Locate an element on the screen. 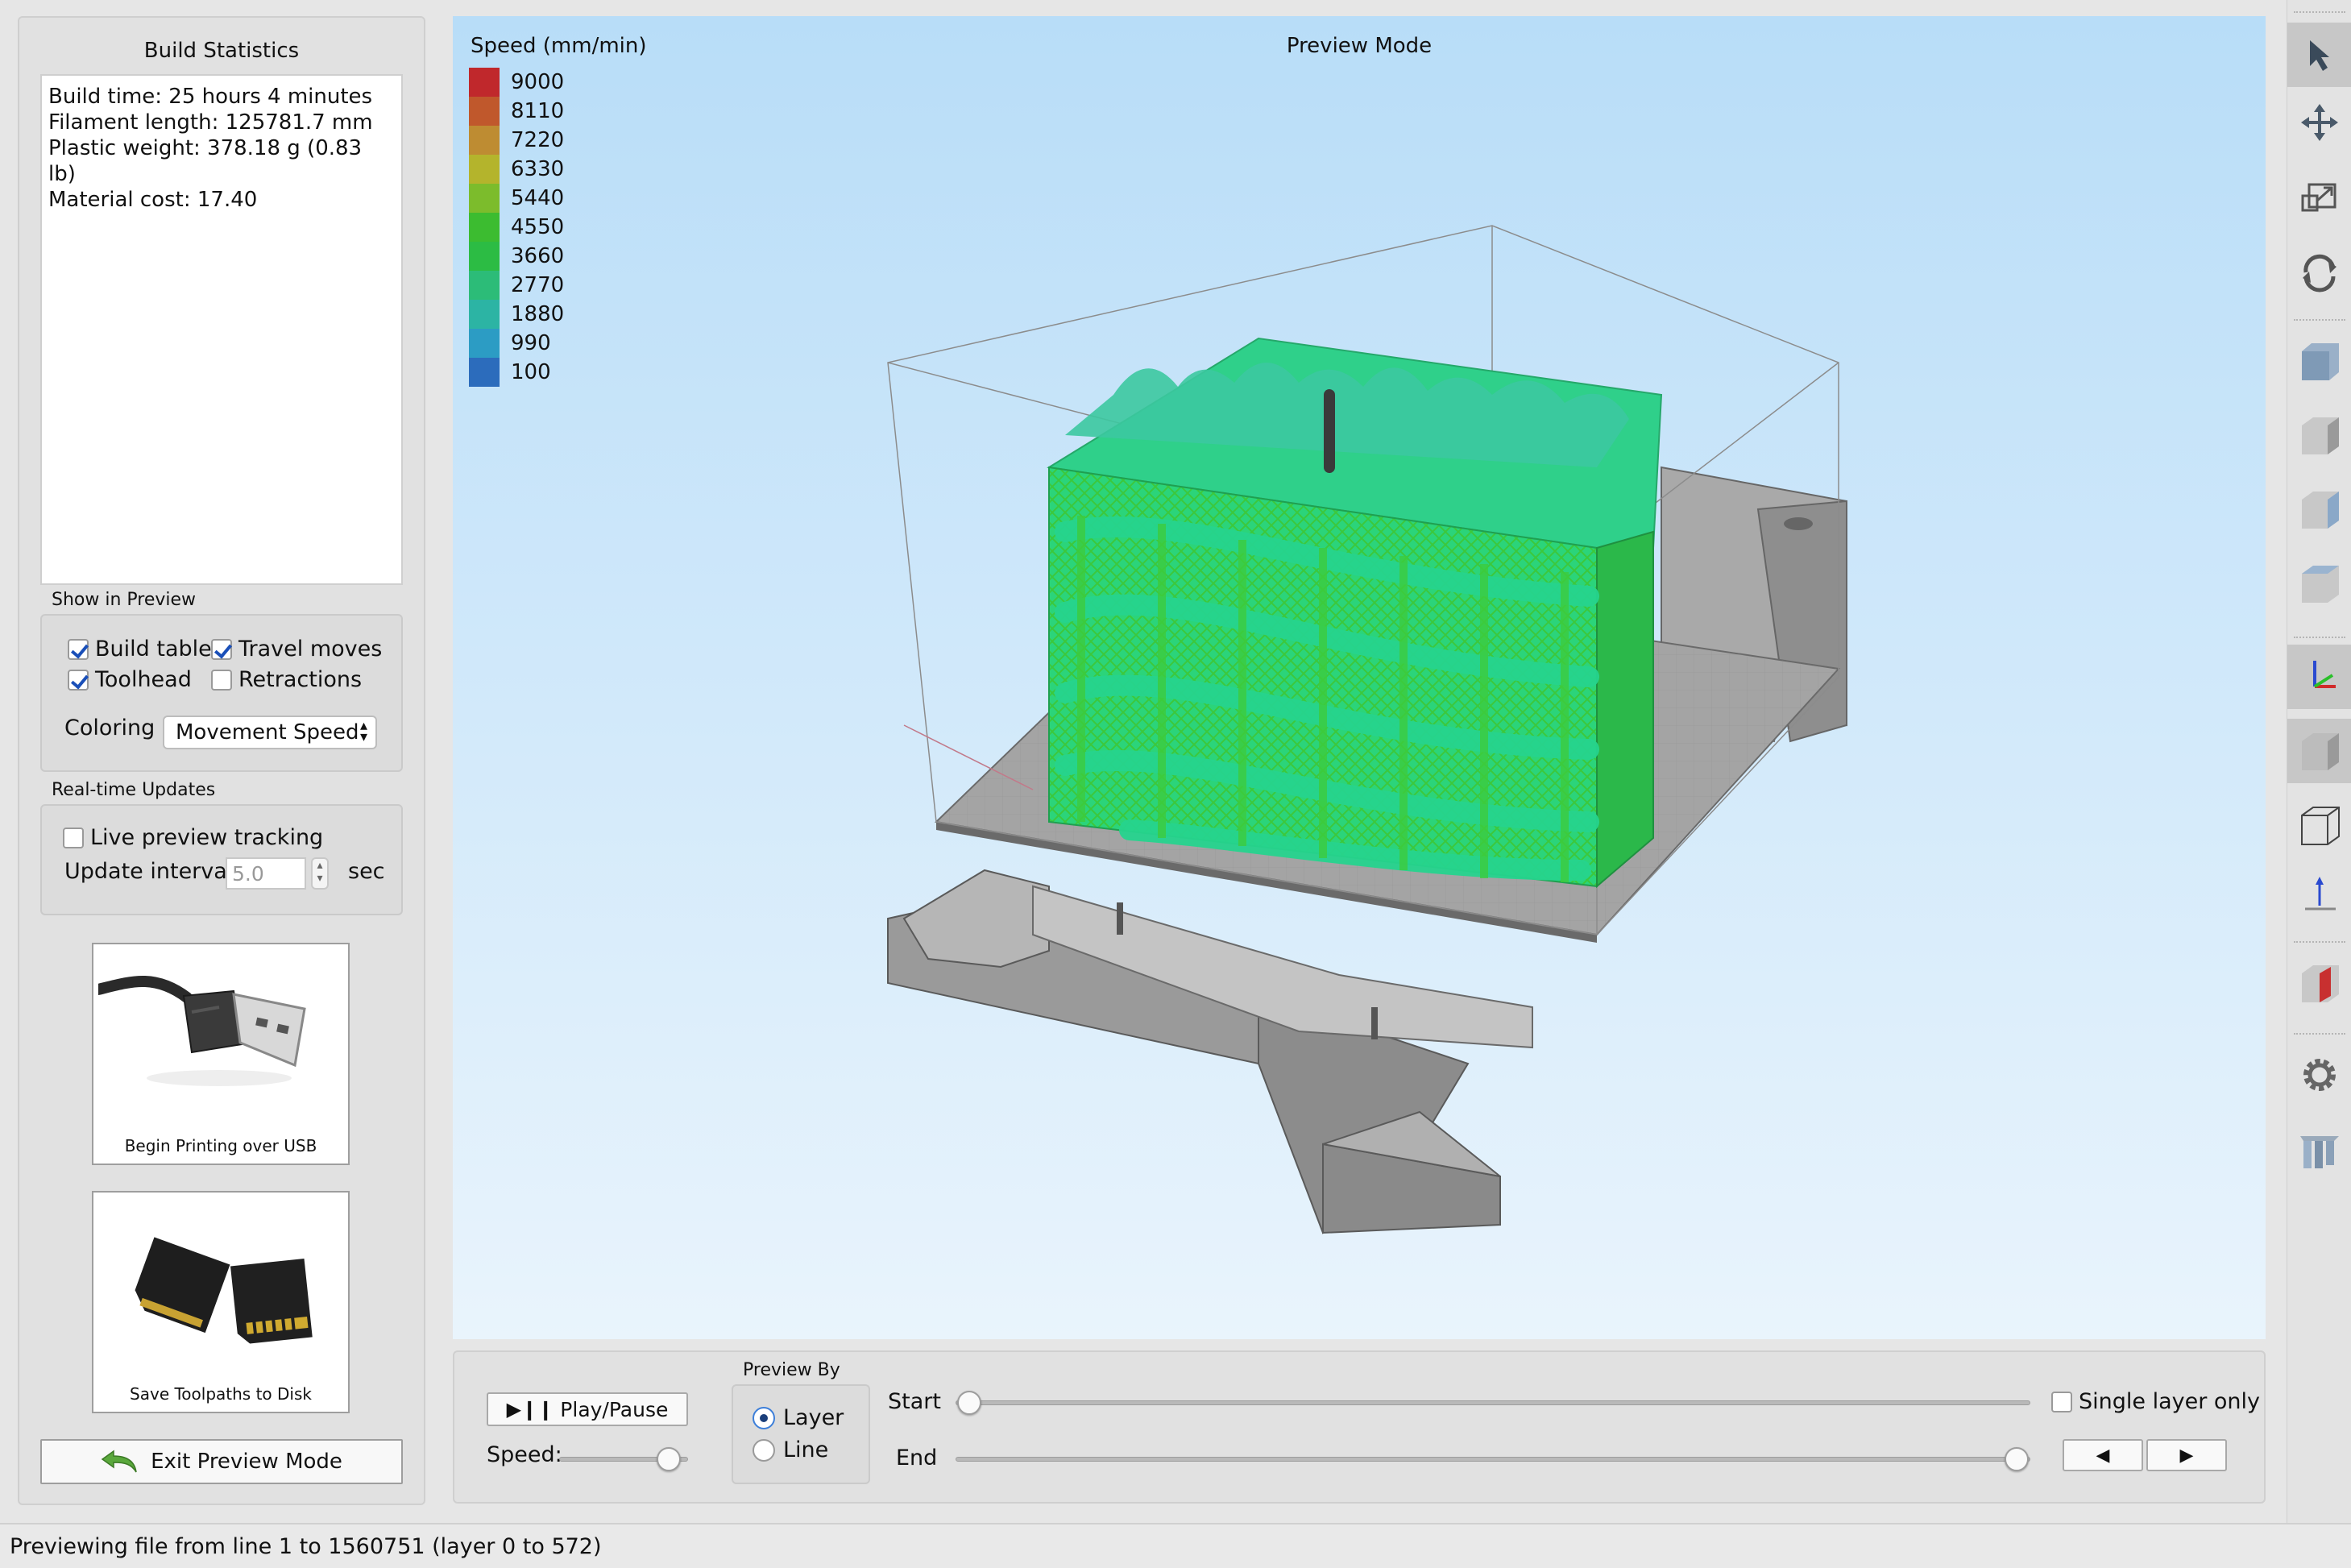 The image size is (2351, 1568). solid-view-button is located at coordinates (2319, 751).